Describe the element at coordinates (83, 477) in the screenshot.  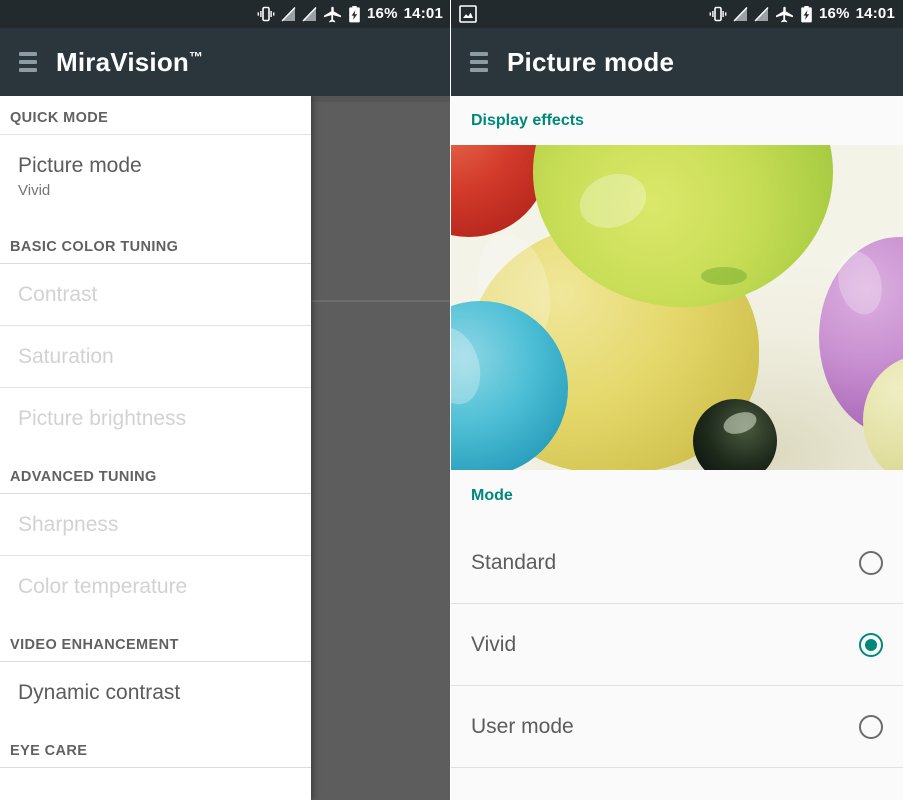
I see `drawer-section-header-advanced-tuning: ADVANCED TUNING` at that location.